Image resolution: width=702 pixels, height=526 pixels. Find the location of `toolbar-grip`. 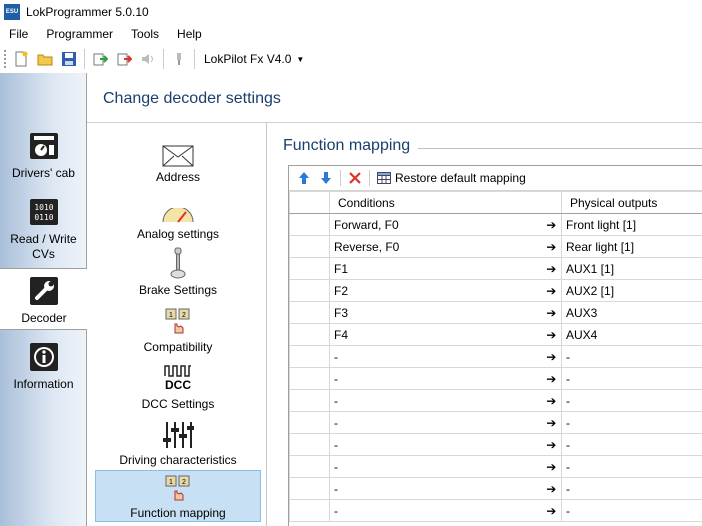

toolbar-grip is located at coordinates (5, 59).